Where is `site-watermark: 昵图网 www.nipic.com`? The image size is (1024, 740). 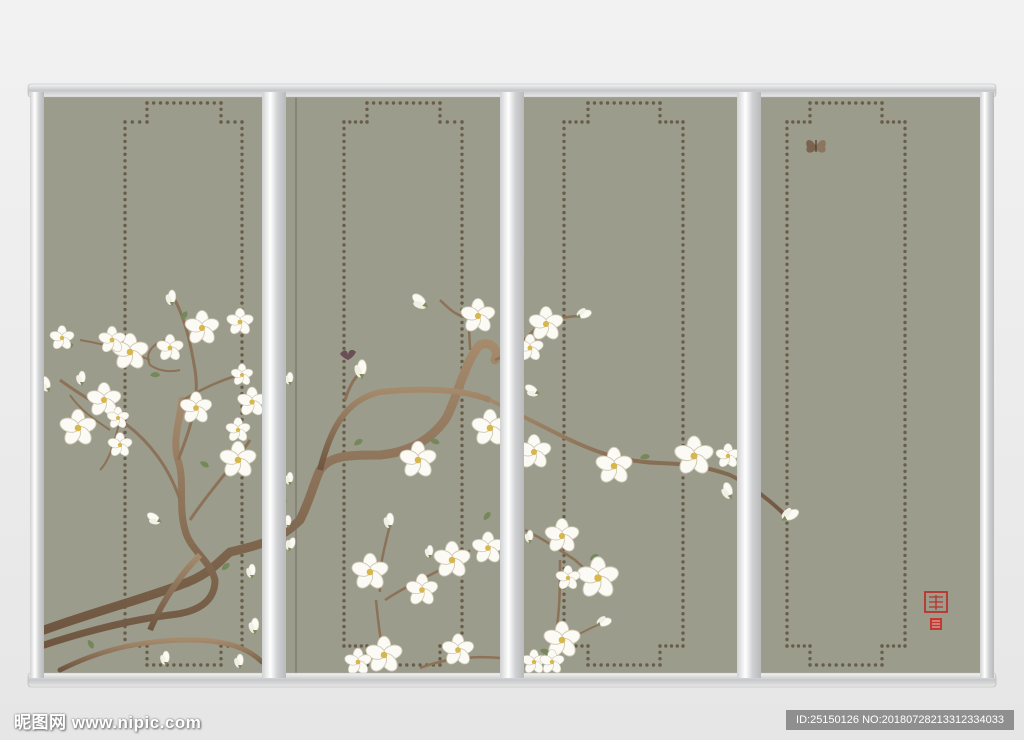 site-watermark: 昵图网 www.nipic.com is located at coordinates (108, 722).